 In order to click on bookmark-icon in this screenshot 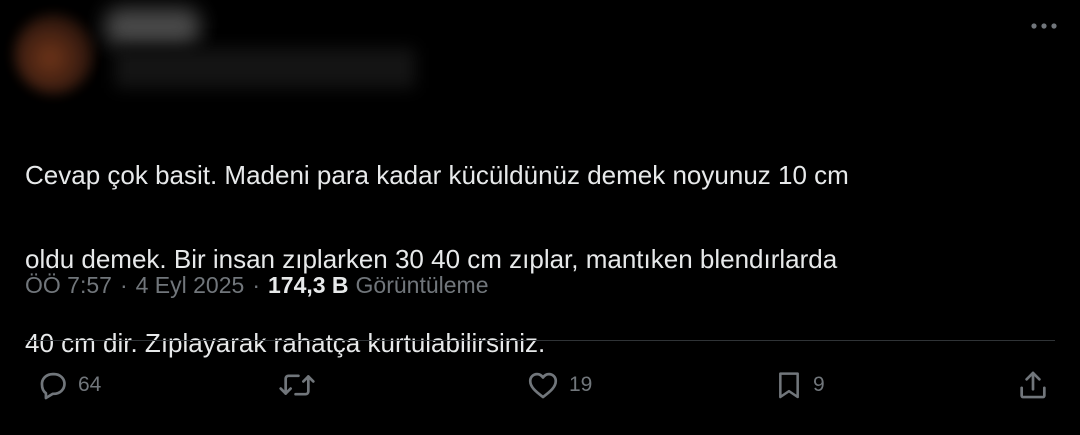, I will do `click(789, 385)`.